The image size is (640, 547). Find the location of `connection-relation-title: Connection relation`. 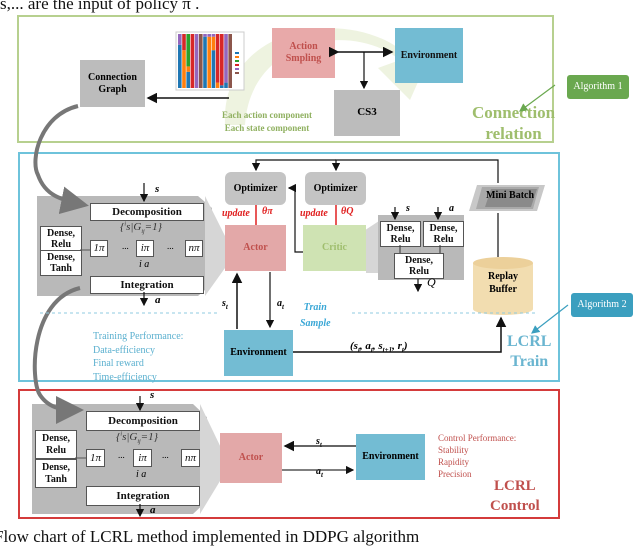

connection-relation-title: Connection relation is located at coordinates (513, 123).